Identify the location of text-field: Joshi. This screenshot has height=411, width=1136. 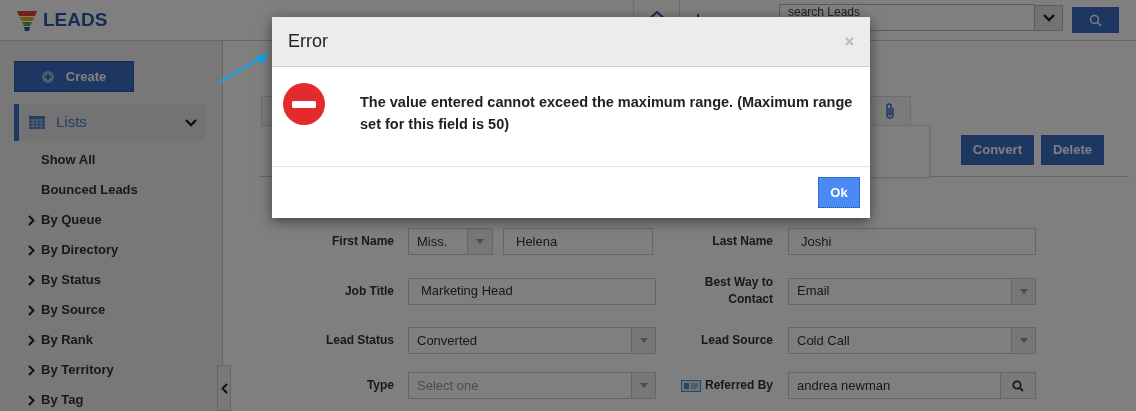
(912, 241).